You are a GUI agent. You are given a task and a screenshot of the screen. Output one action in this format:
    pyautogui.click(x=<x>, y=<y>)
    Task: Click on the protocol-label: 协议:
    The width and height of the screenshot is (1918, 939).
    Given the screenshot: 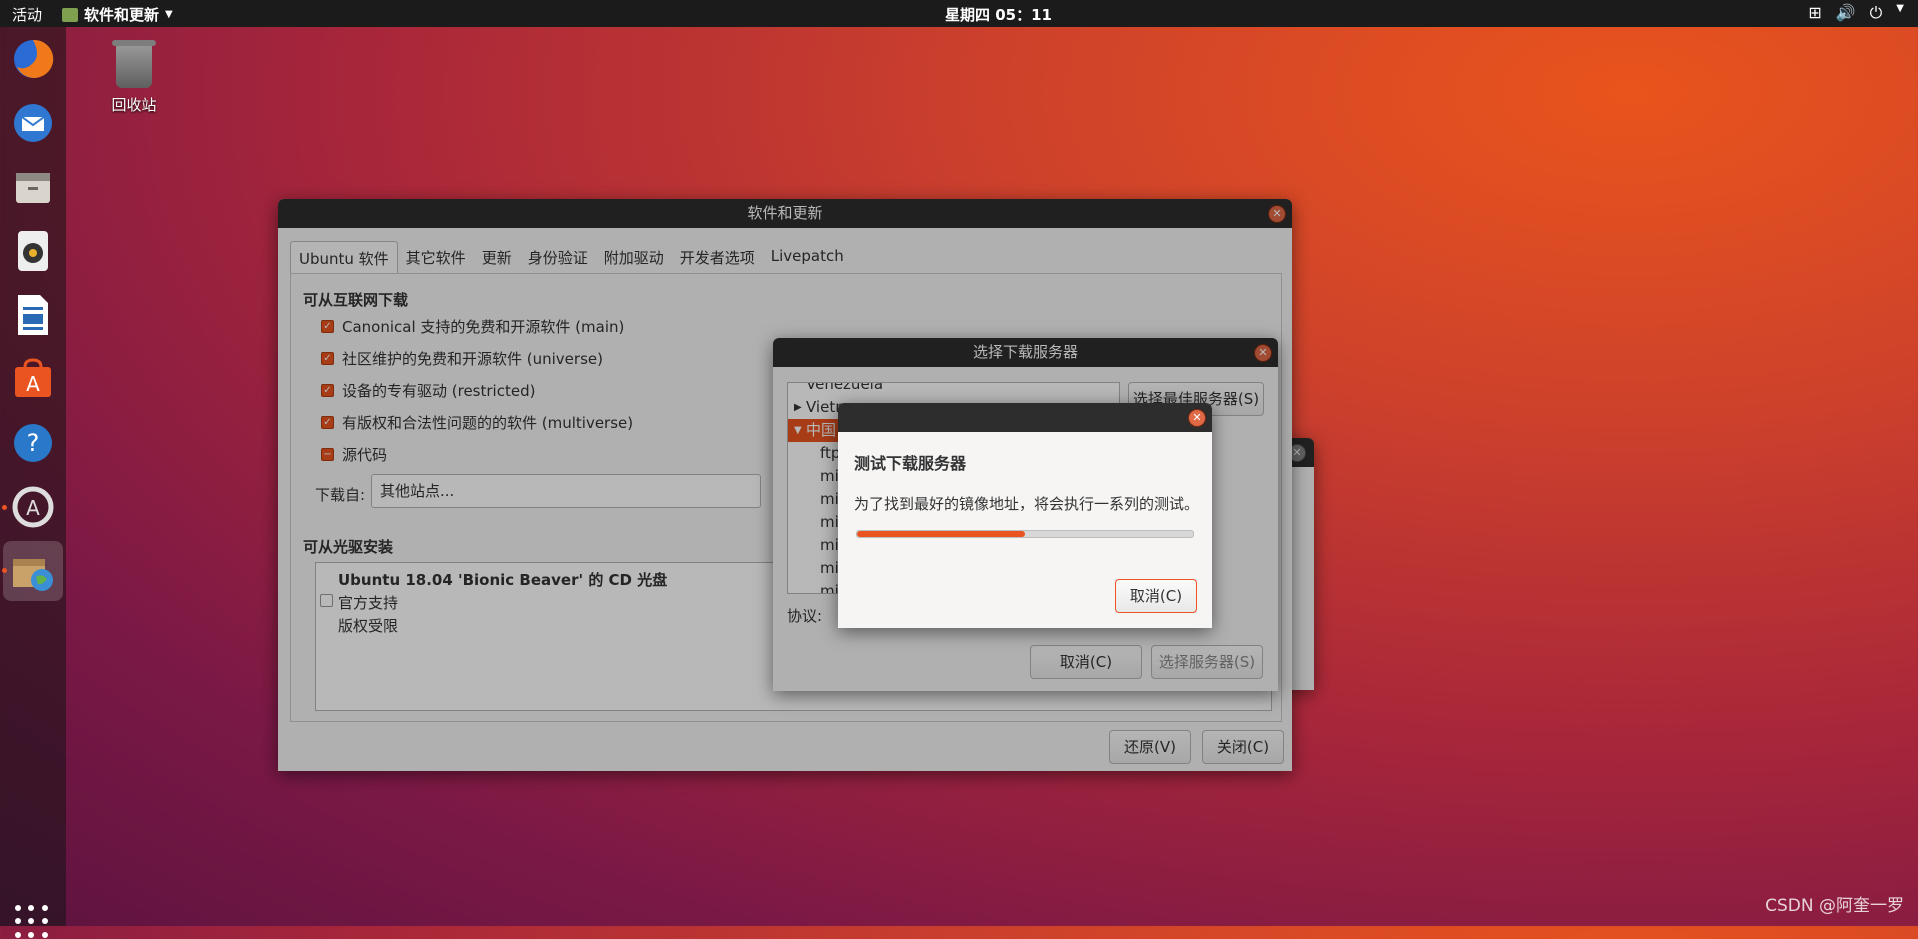 What is the action you would take?
    pyautogui.click(x=805, y=616)
    